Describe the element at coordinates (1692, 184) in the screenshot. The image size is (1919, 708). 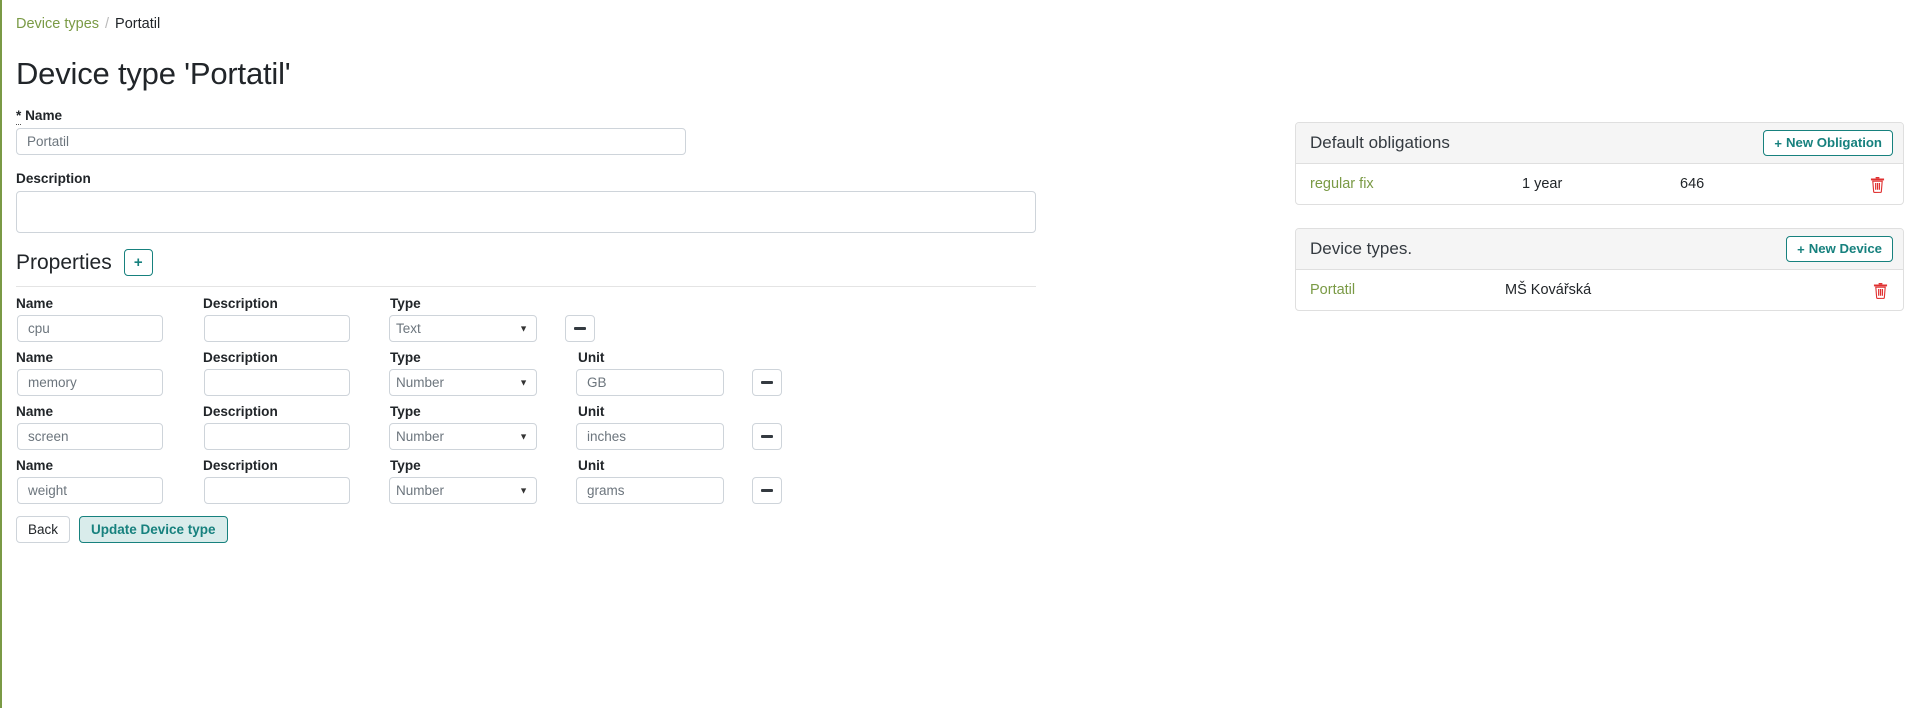
I see `obligation-amount: 646` at that location.